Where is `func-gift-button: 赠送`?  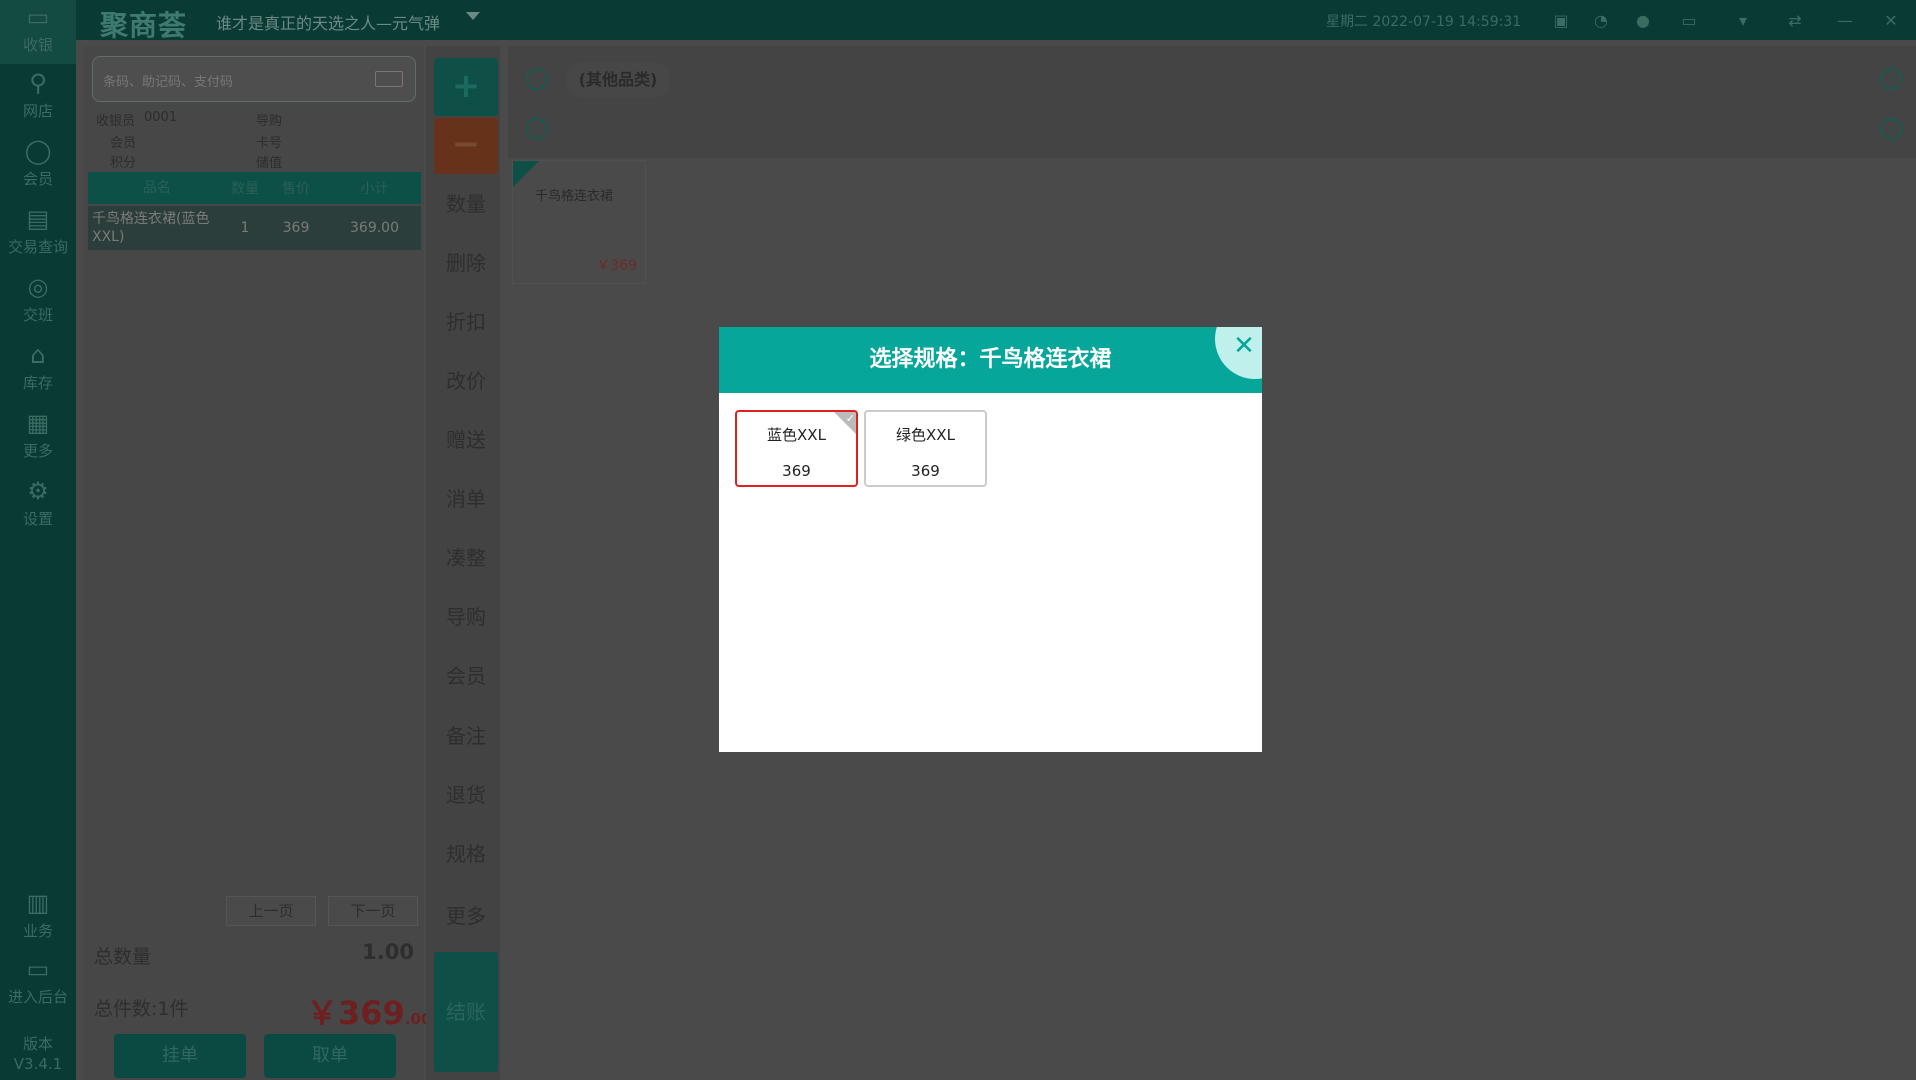
func-gift-button: 赠送 is located at coordinates (466, 440).